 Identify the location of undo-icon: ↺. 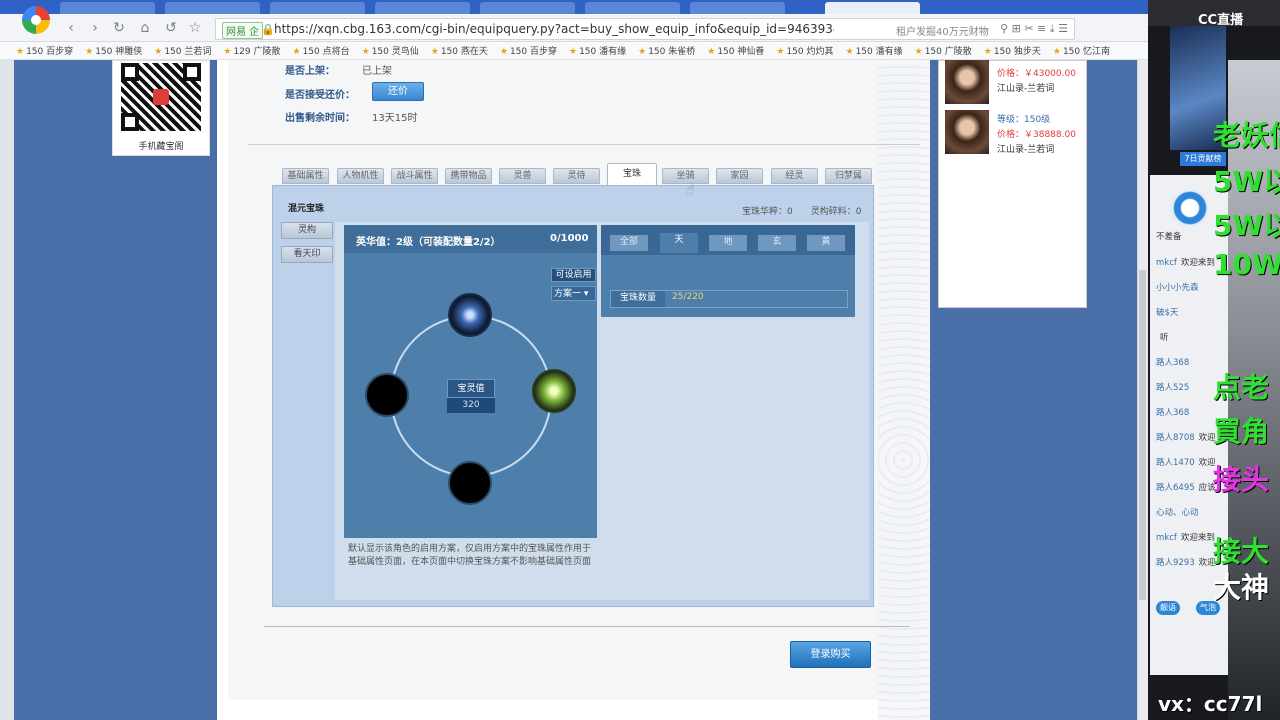
(171, 28).